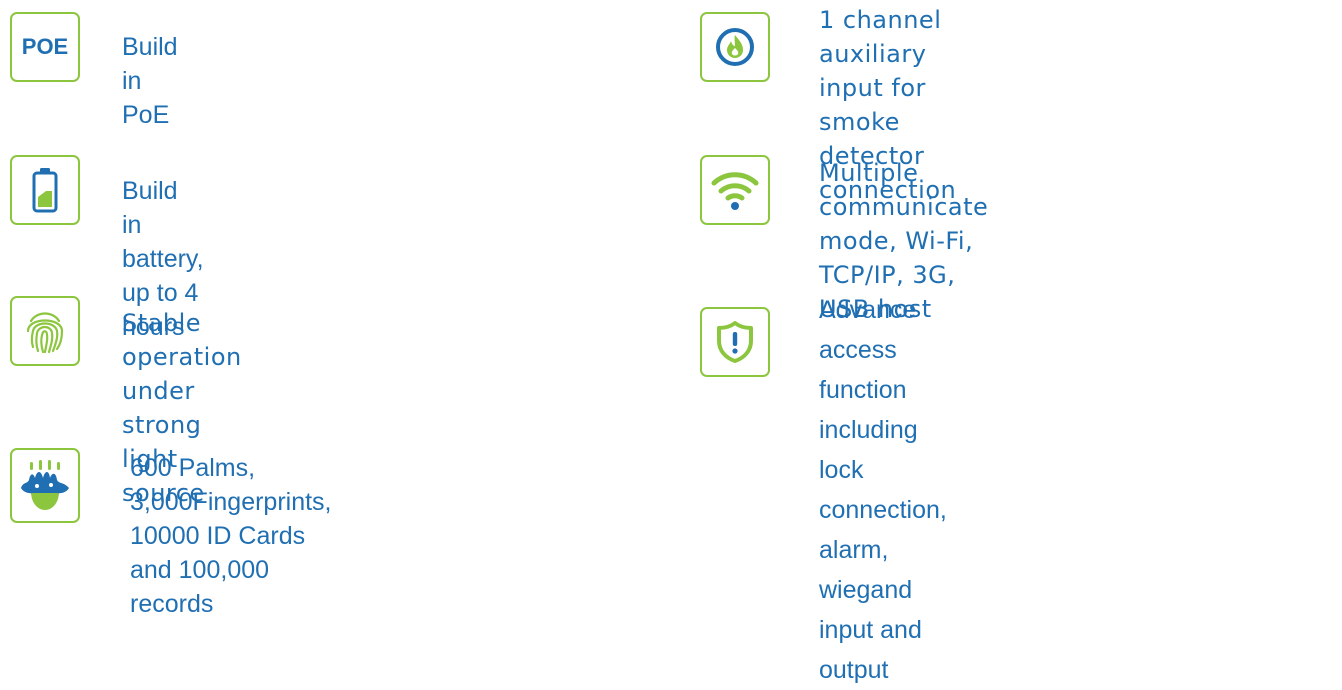  What do you see at coordinates (45, 331) in the screenshot?
I see `fingerprint-icon` at bounding box center [45, 331].